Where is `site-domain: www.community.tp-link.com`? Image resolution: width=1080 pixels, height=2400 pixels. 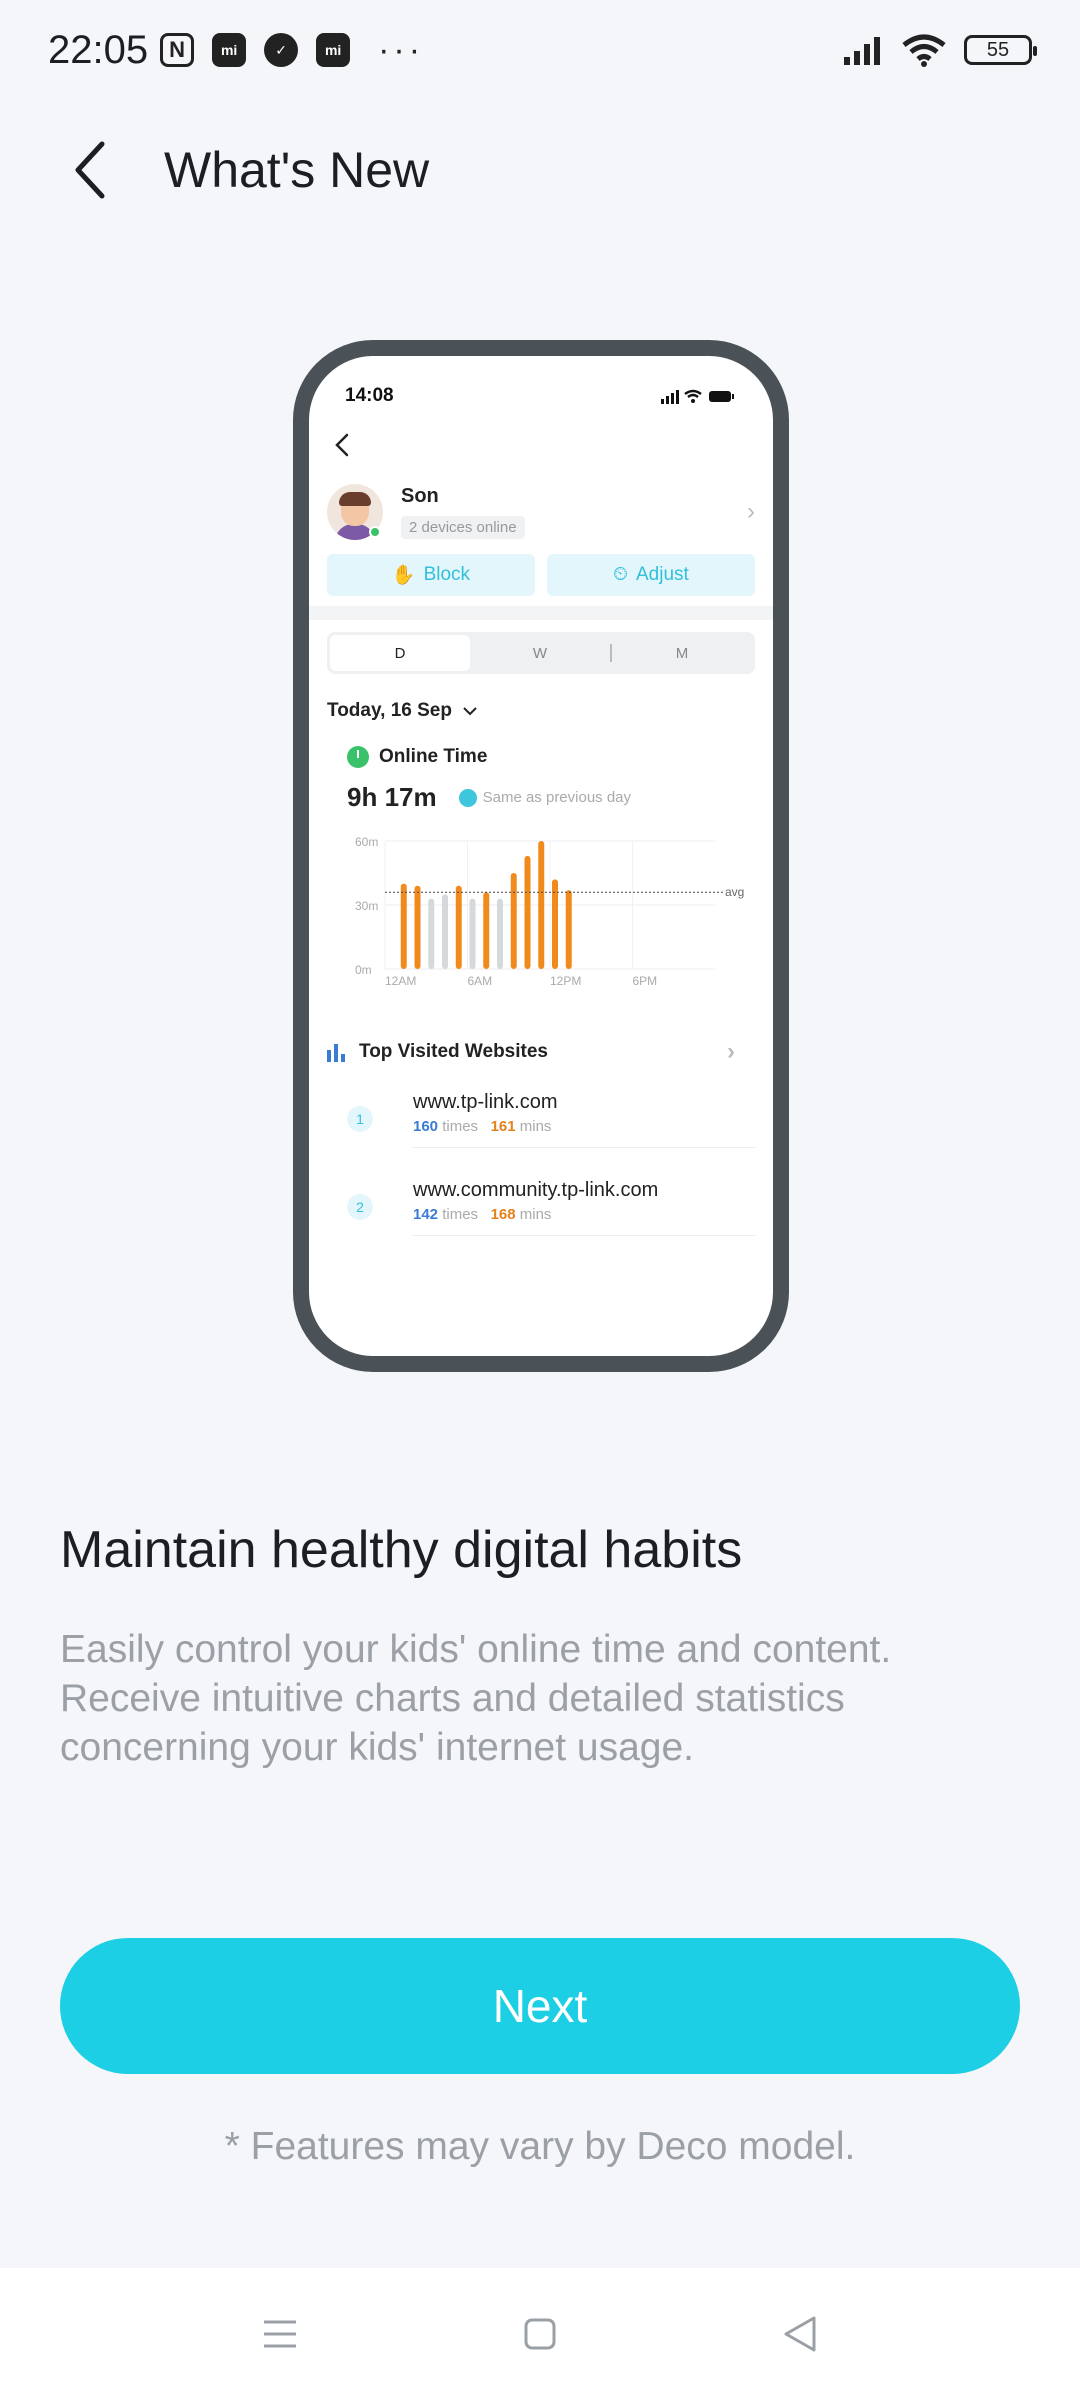 site-domain: www.community.tp-link.com is located at coordinates (536, 1189).